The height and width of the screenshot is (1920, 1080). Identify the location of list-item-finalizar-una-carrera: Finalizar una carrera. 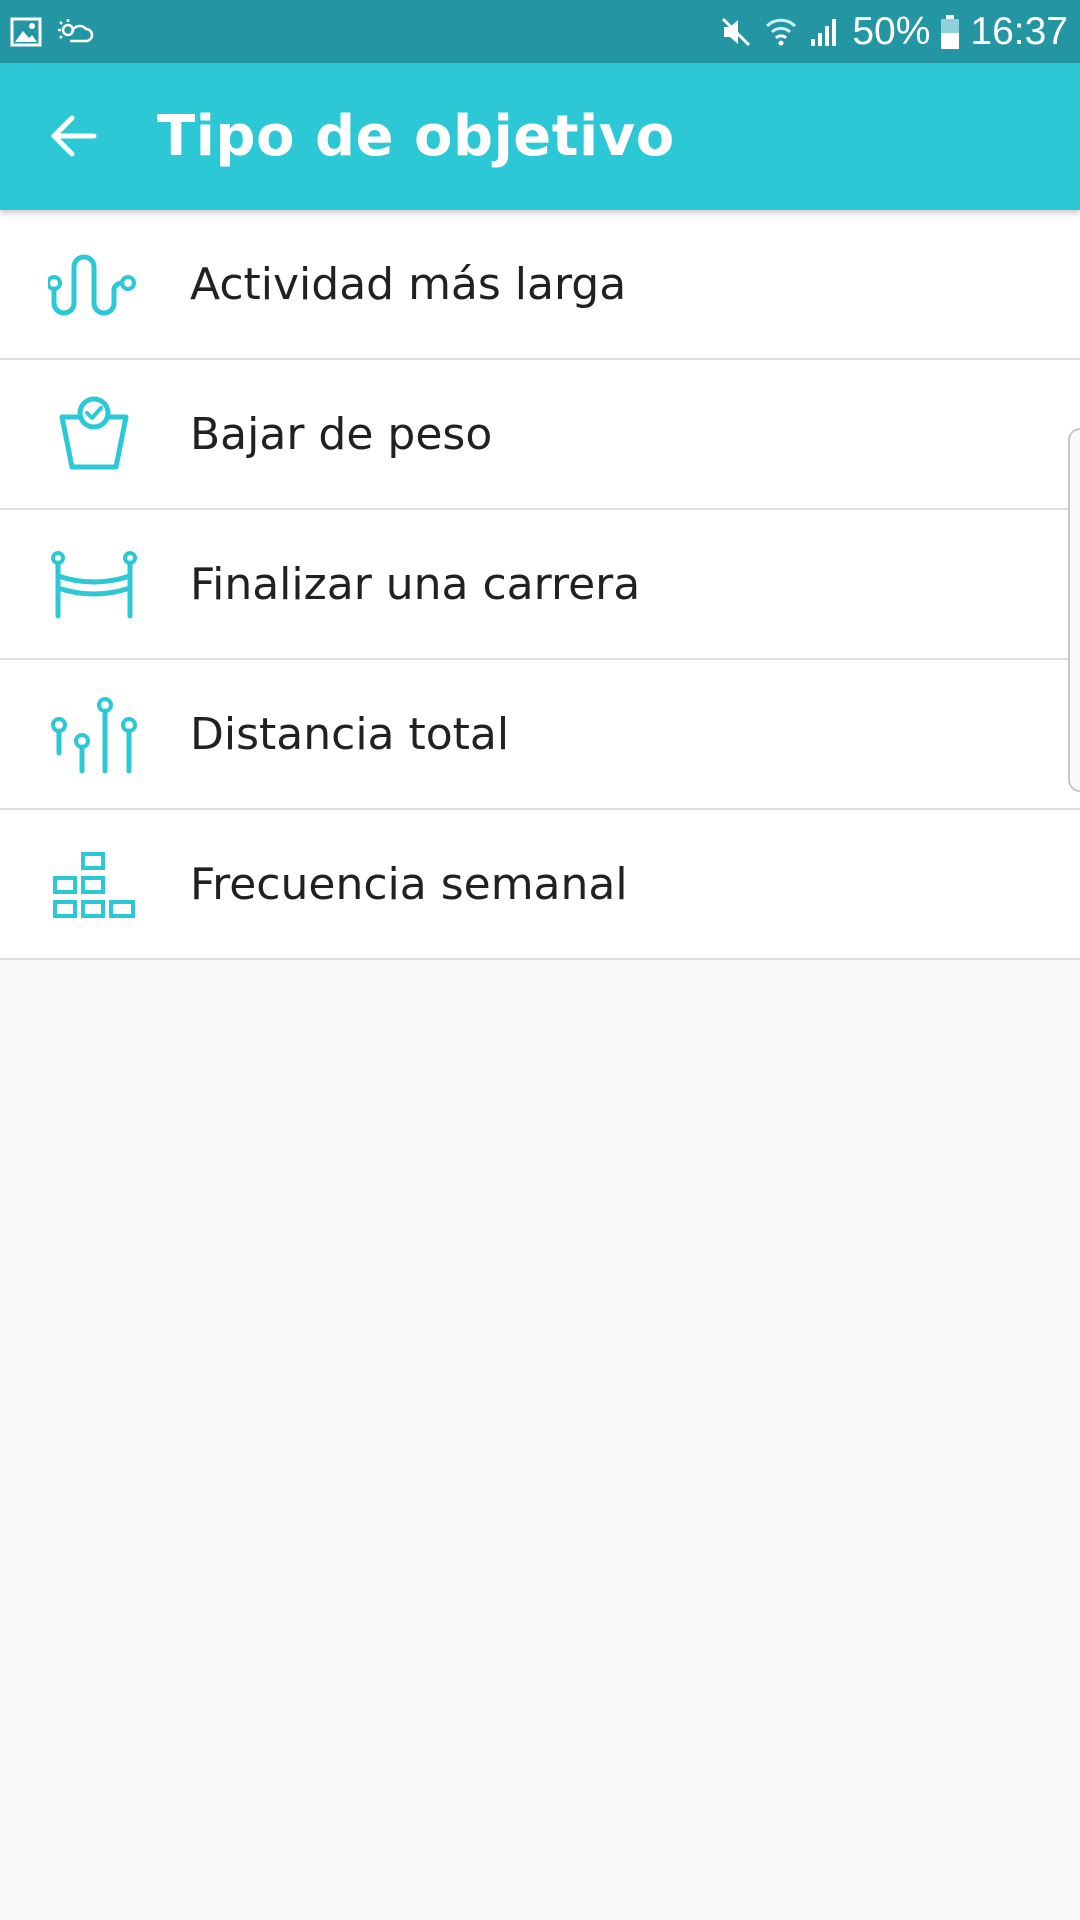
(540, 585).